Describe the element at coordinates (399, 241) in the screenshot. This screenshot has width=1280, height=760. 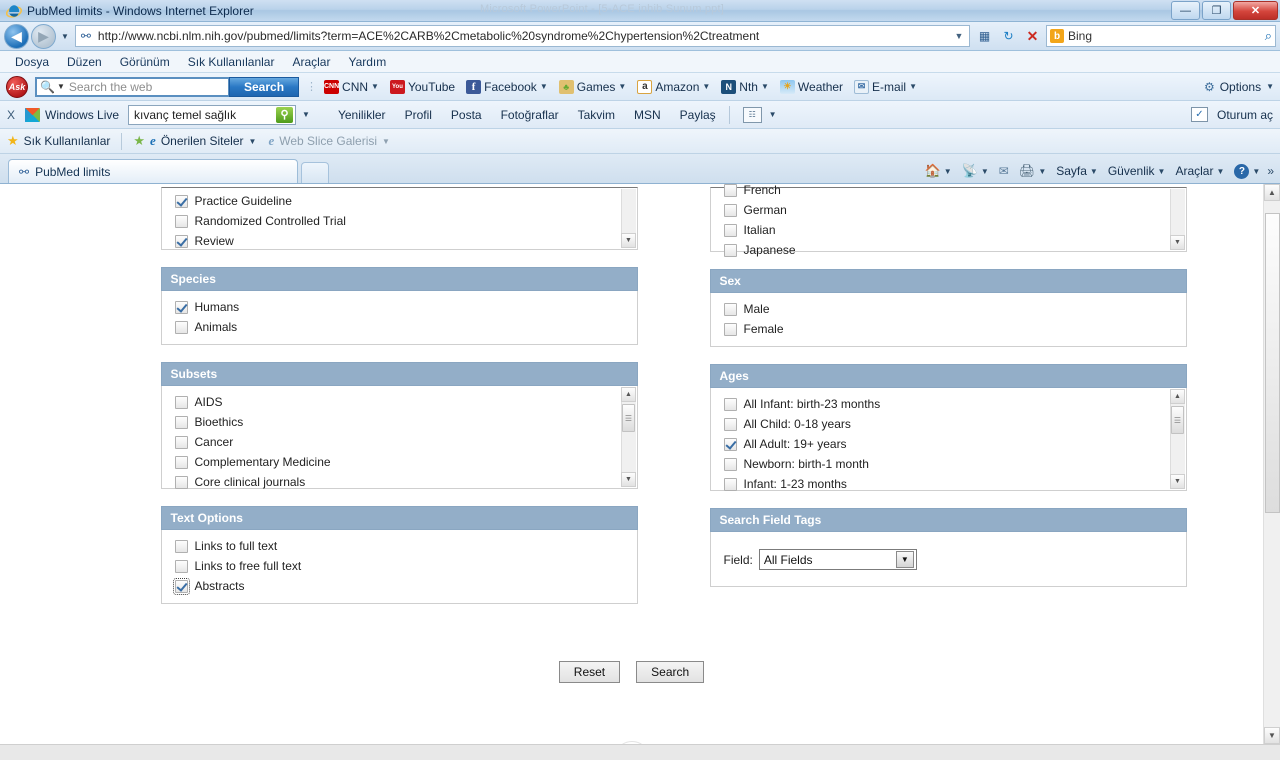
I see `checkbox-row: Review` at that location.